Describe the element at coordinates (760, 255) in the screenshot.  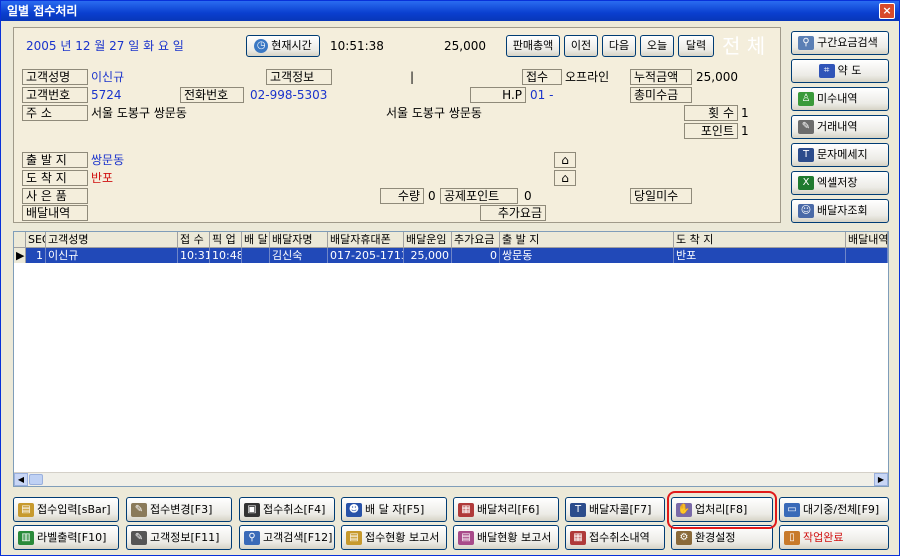
I see `cell-arrival: 반포` at that location.